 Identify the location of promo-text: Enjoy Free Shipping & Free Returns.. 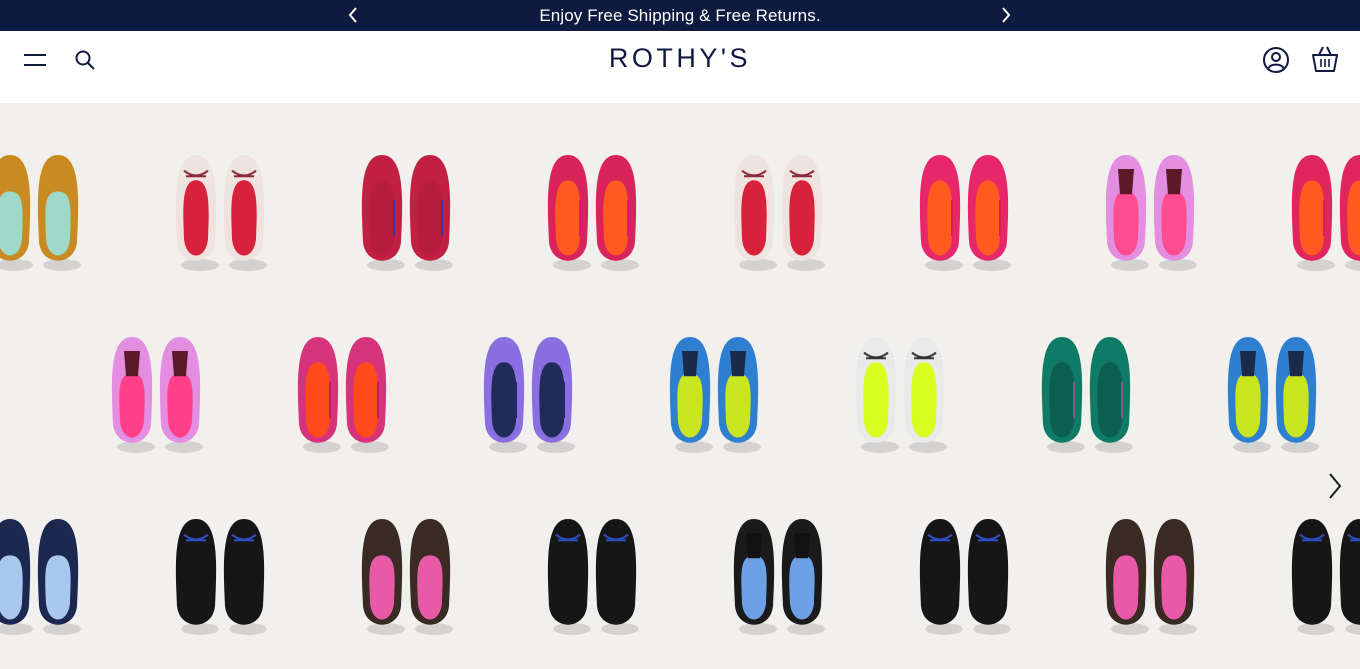
(679, 16).